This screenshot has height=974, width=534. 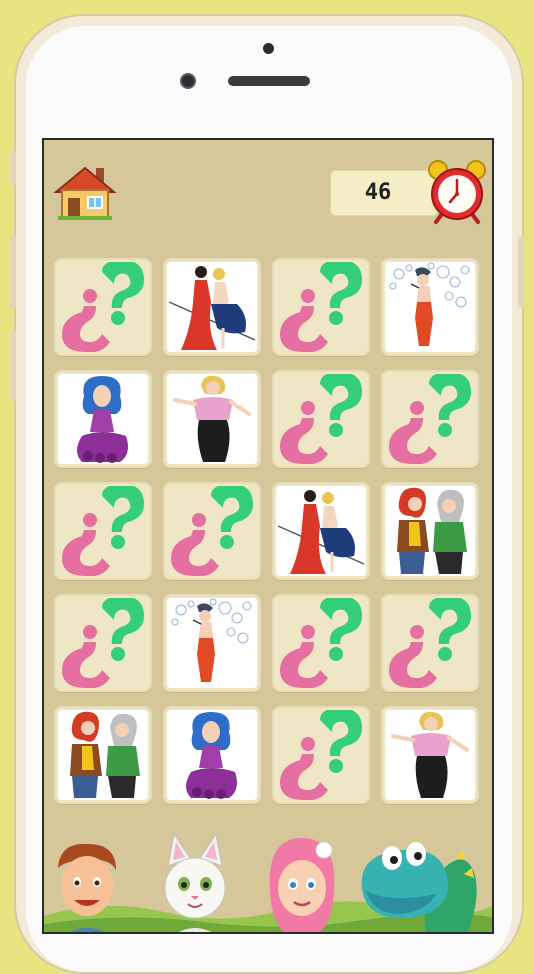 I want to click on house-icon, so click(x=85, y=193).